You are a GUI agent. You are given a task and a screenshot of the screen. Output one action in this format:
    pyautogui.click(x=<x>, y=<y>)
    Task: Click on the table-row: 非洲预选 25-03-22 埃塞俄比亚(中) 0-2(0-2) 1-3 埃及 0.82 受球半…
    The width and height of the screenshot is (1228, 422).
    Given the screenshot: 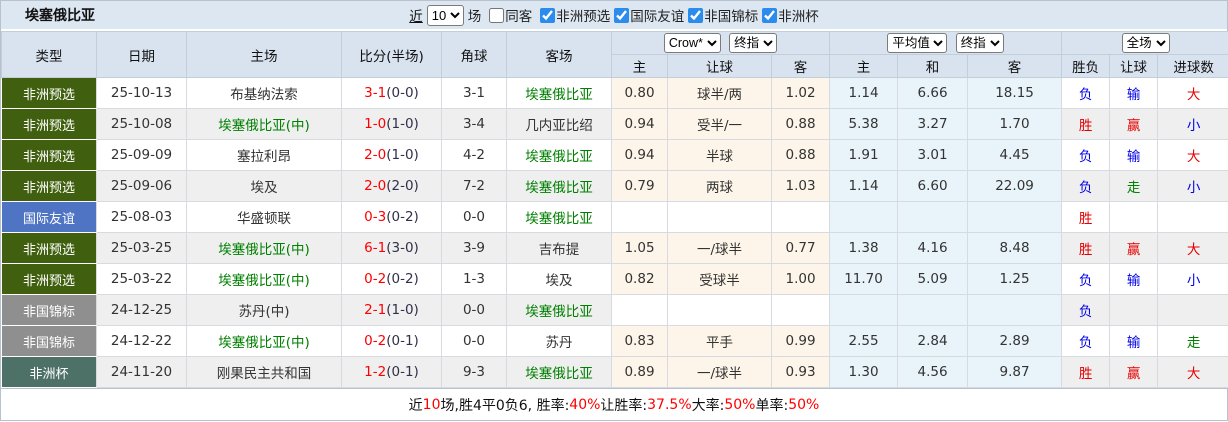 What is the action you would take?
    pyautogui.click(x=614, y=279)
    